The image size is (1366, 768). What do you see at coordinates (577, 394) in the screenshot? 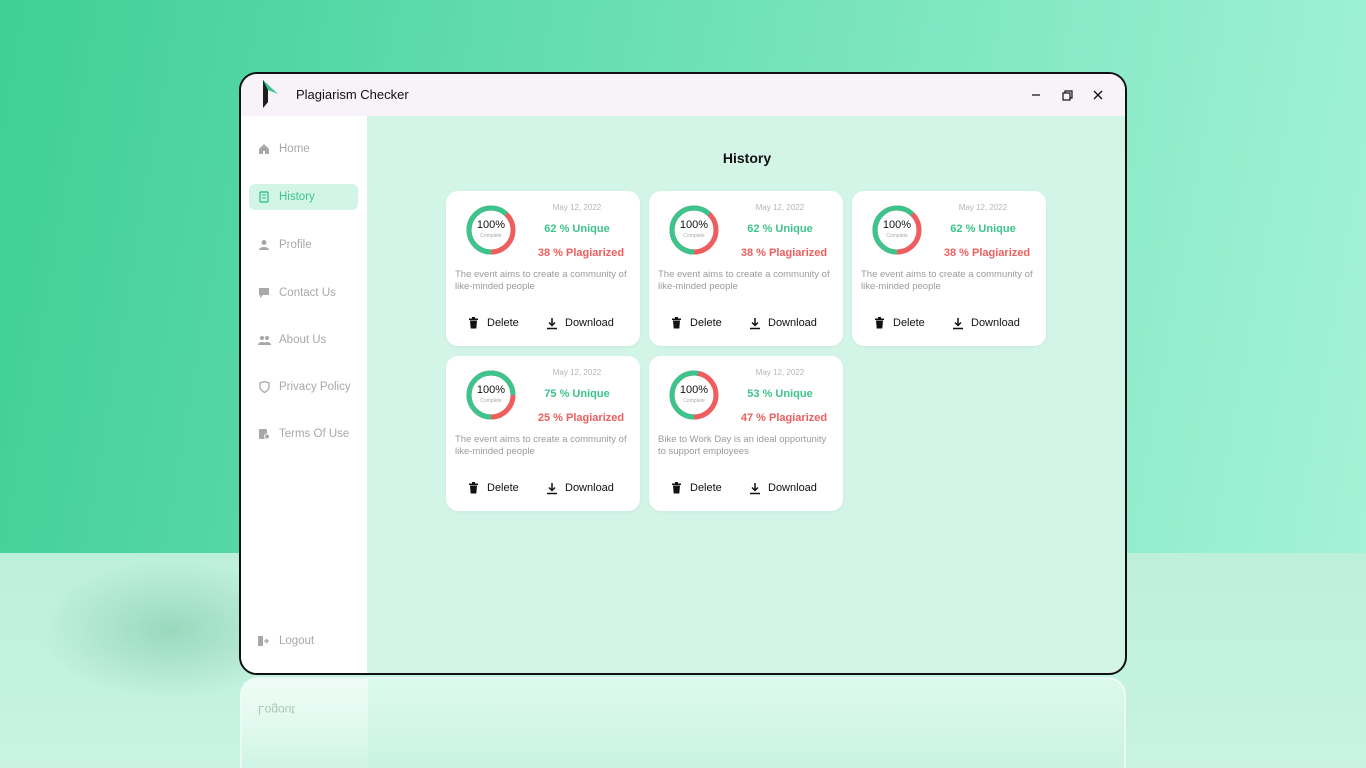
I see `unique-percent: 75 % Unique` at bounding box center [577, 394].